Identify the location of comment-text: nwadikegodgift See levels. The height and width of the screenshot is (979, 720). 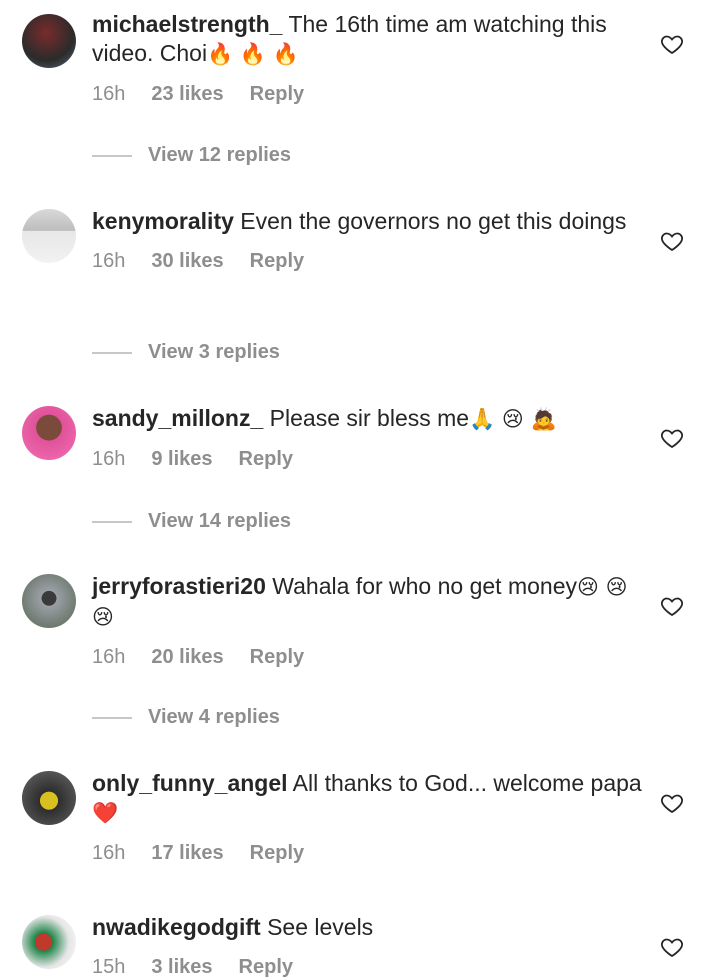
(369, 927).